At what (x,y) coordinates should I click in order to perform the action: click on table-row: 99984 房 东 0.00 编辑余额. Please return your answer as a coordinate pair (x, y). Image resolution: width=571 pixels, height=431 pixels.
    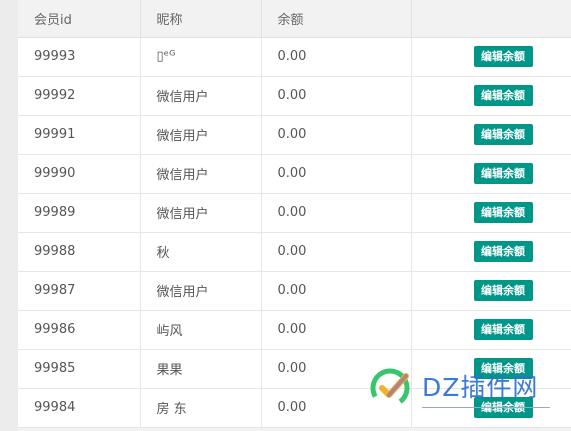
    Looking at the image, I should click on (294, 408).